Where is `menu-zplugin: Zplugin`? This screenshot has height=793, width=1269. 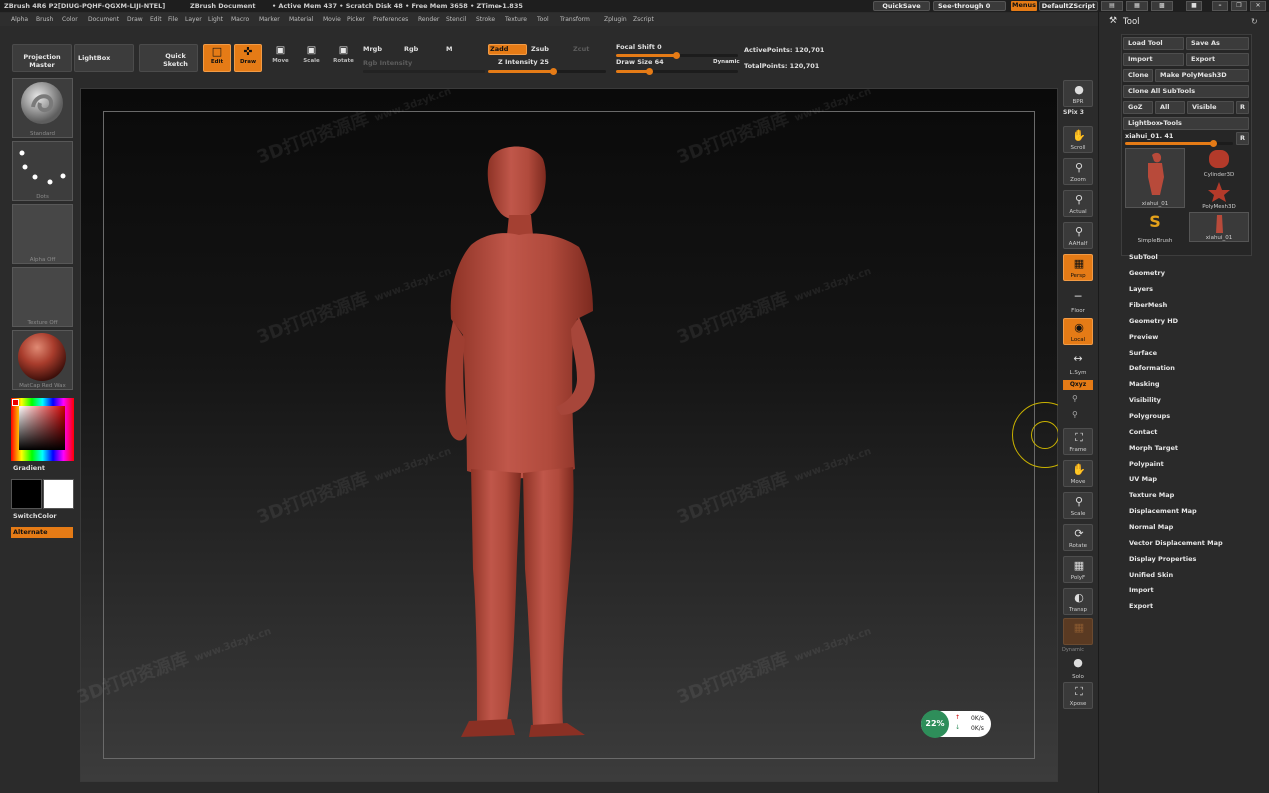 menu-zplugin: Zplugin is located at coordinates (615, 19).